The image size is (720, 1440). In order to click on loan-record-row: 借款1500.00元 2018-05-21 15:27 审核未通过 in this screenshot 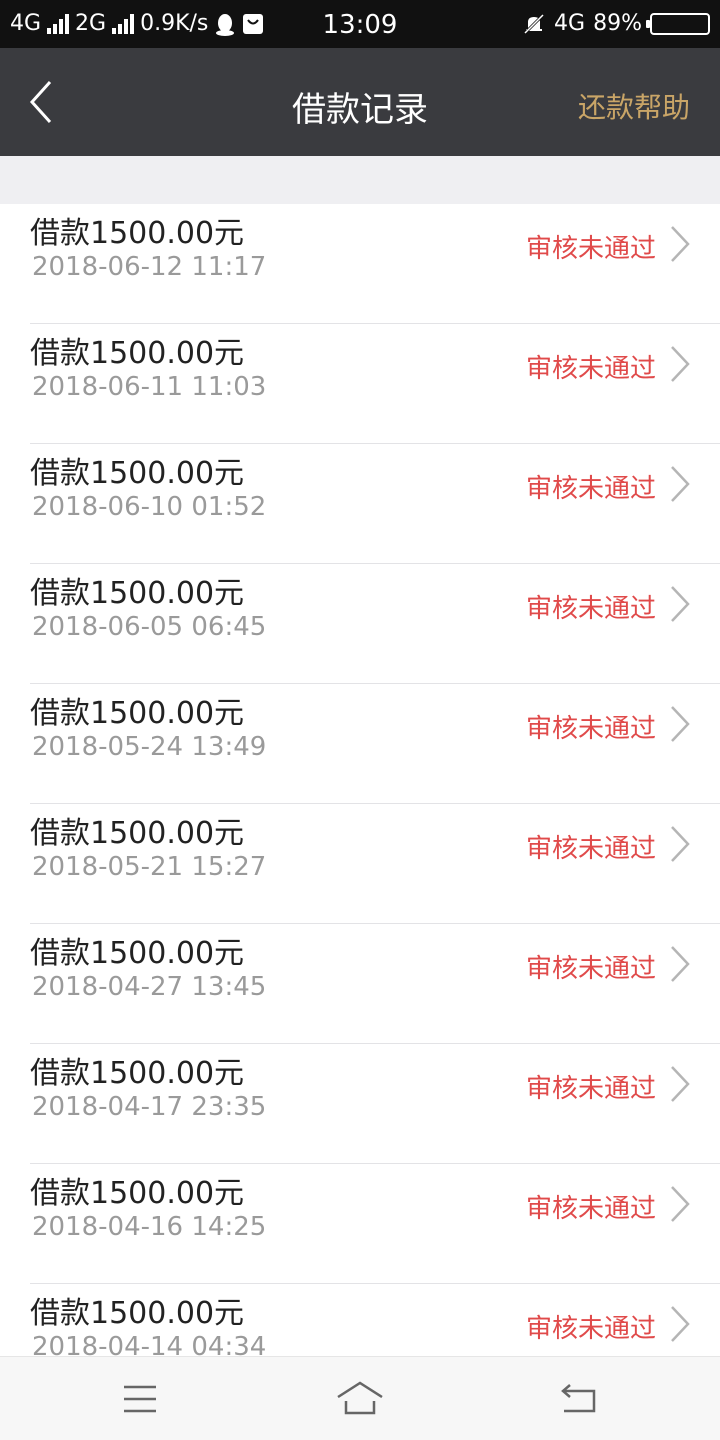, I will do `click(360, 864)`.